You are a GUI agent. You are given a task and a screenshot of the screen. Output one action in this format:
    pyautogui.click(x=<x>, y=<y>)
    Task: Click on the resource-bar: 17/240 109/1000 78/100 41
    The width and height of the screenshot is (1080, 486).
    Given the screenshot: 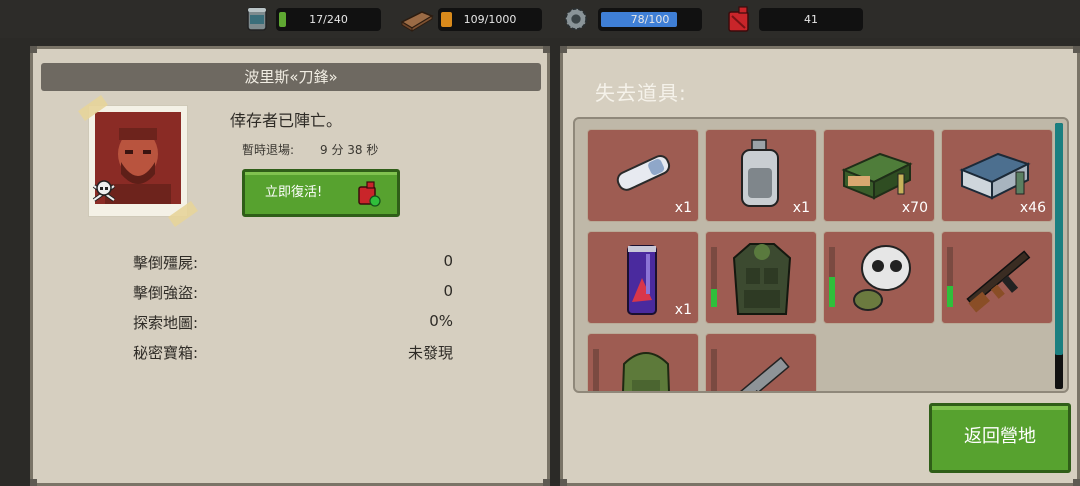 What is the action you would take?
    pyautogui.click(x=540, y=19)
    